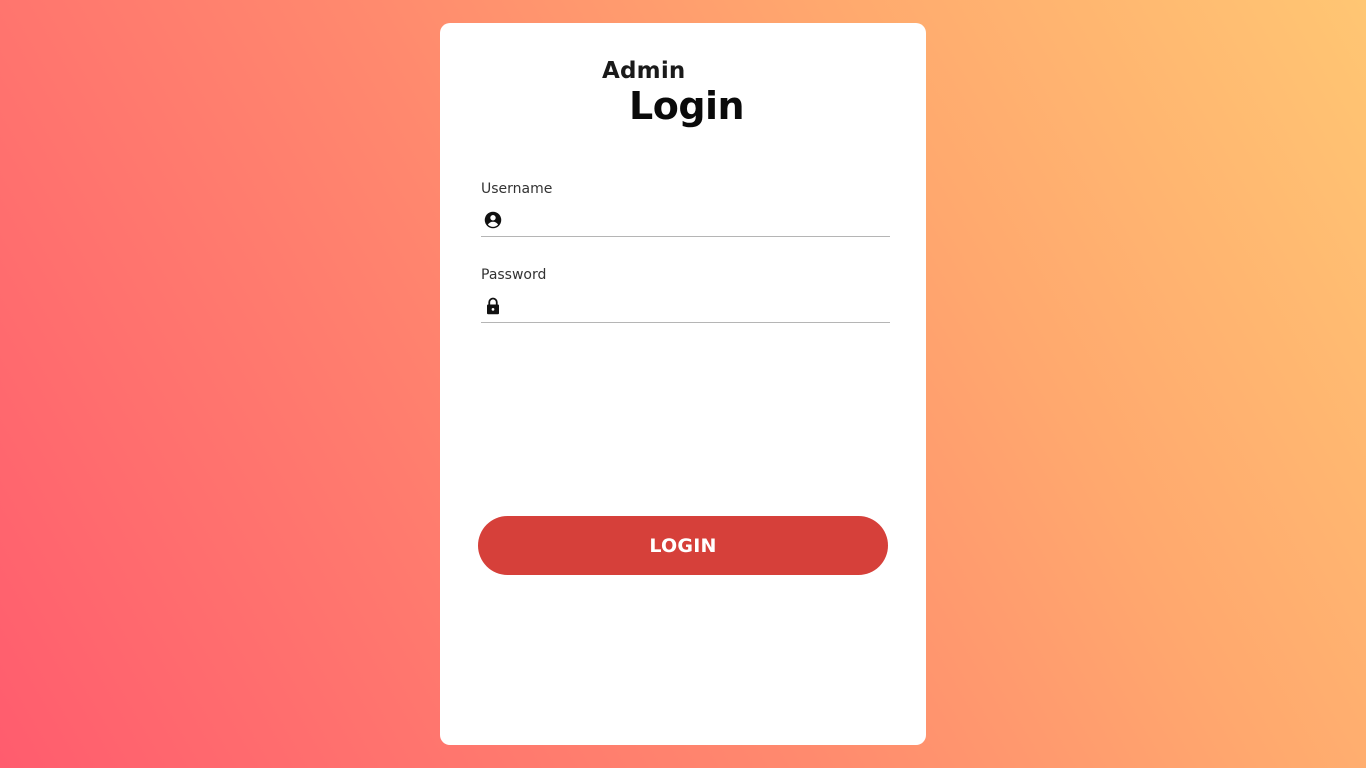  I want to click on user-circle-icon, so click(493, 220).